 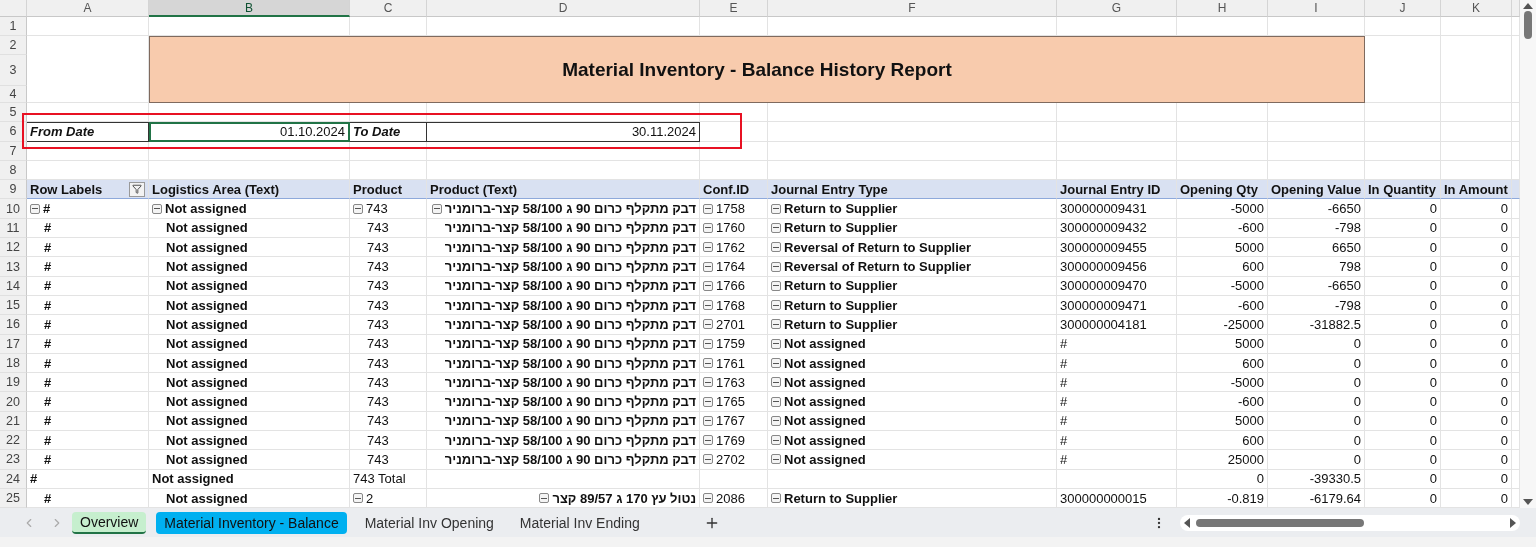 I want to click on row-number: 4, so click(x=13, y=94).